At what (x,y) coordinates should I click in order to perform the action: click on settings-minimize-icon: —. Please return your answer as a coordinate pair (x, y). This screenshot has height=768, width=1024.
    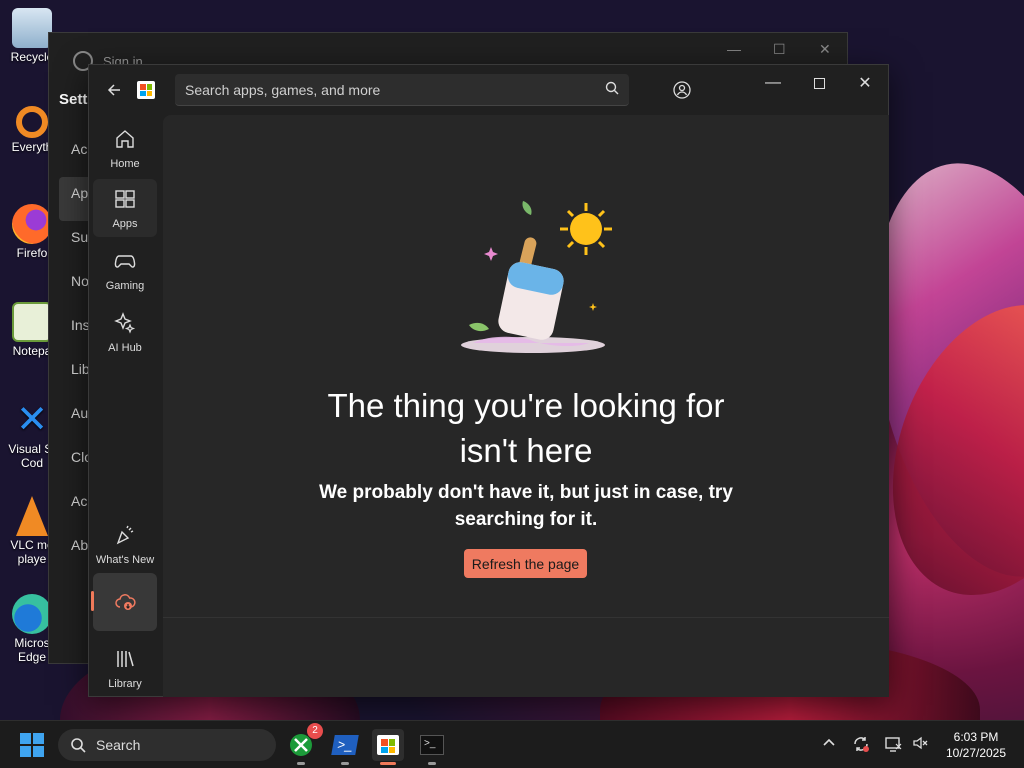
    Looking at the image, I should click on (734, 49).